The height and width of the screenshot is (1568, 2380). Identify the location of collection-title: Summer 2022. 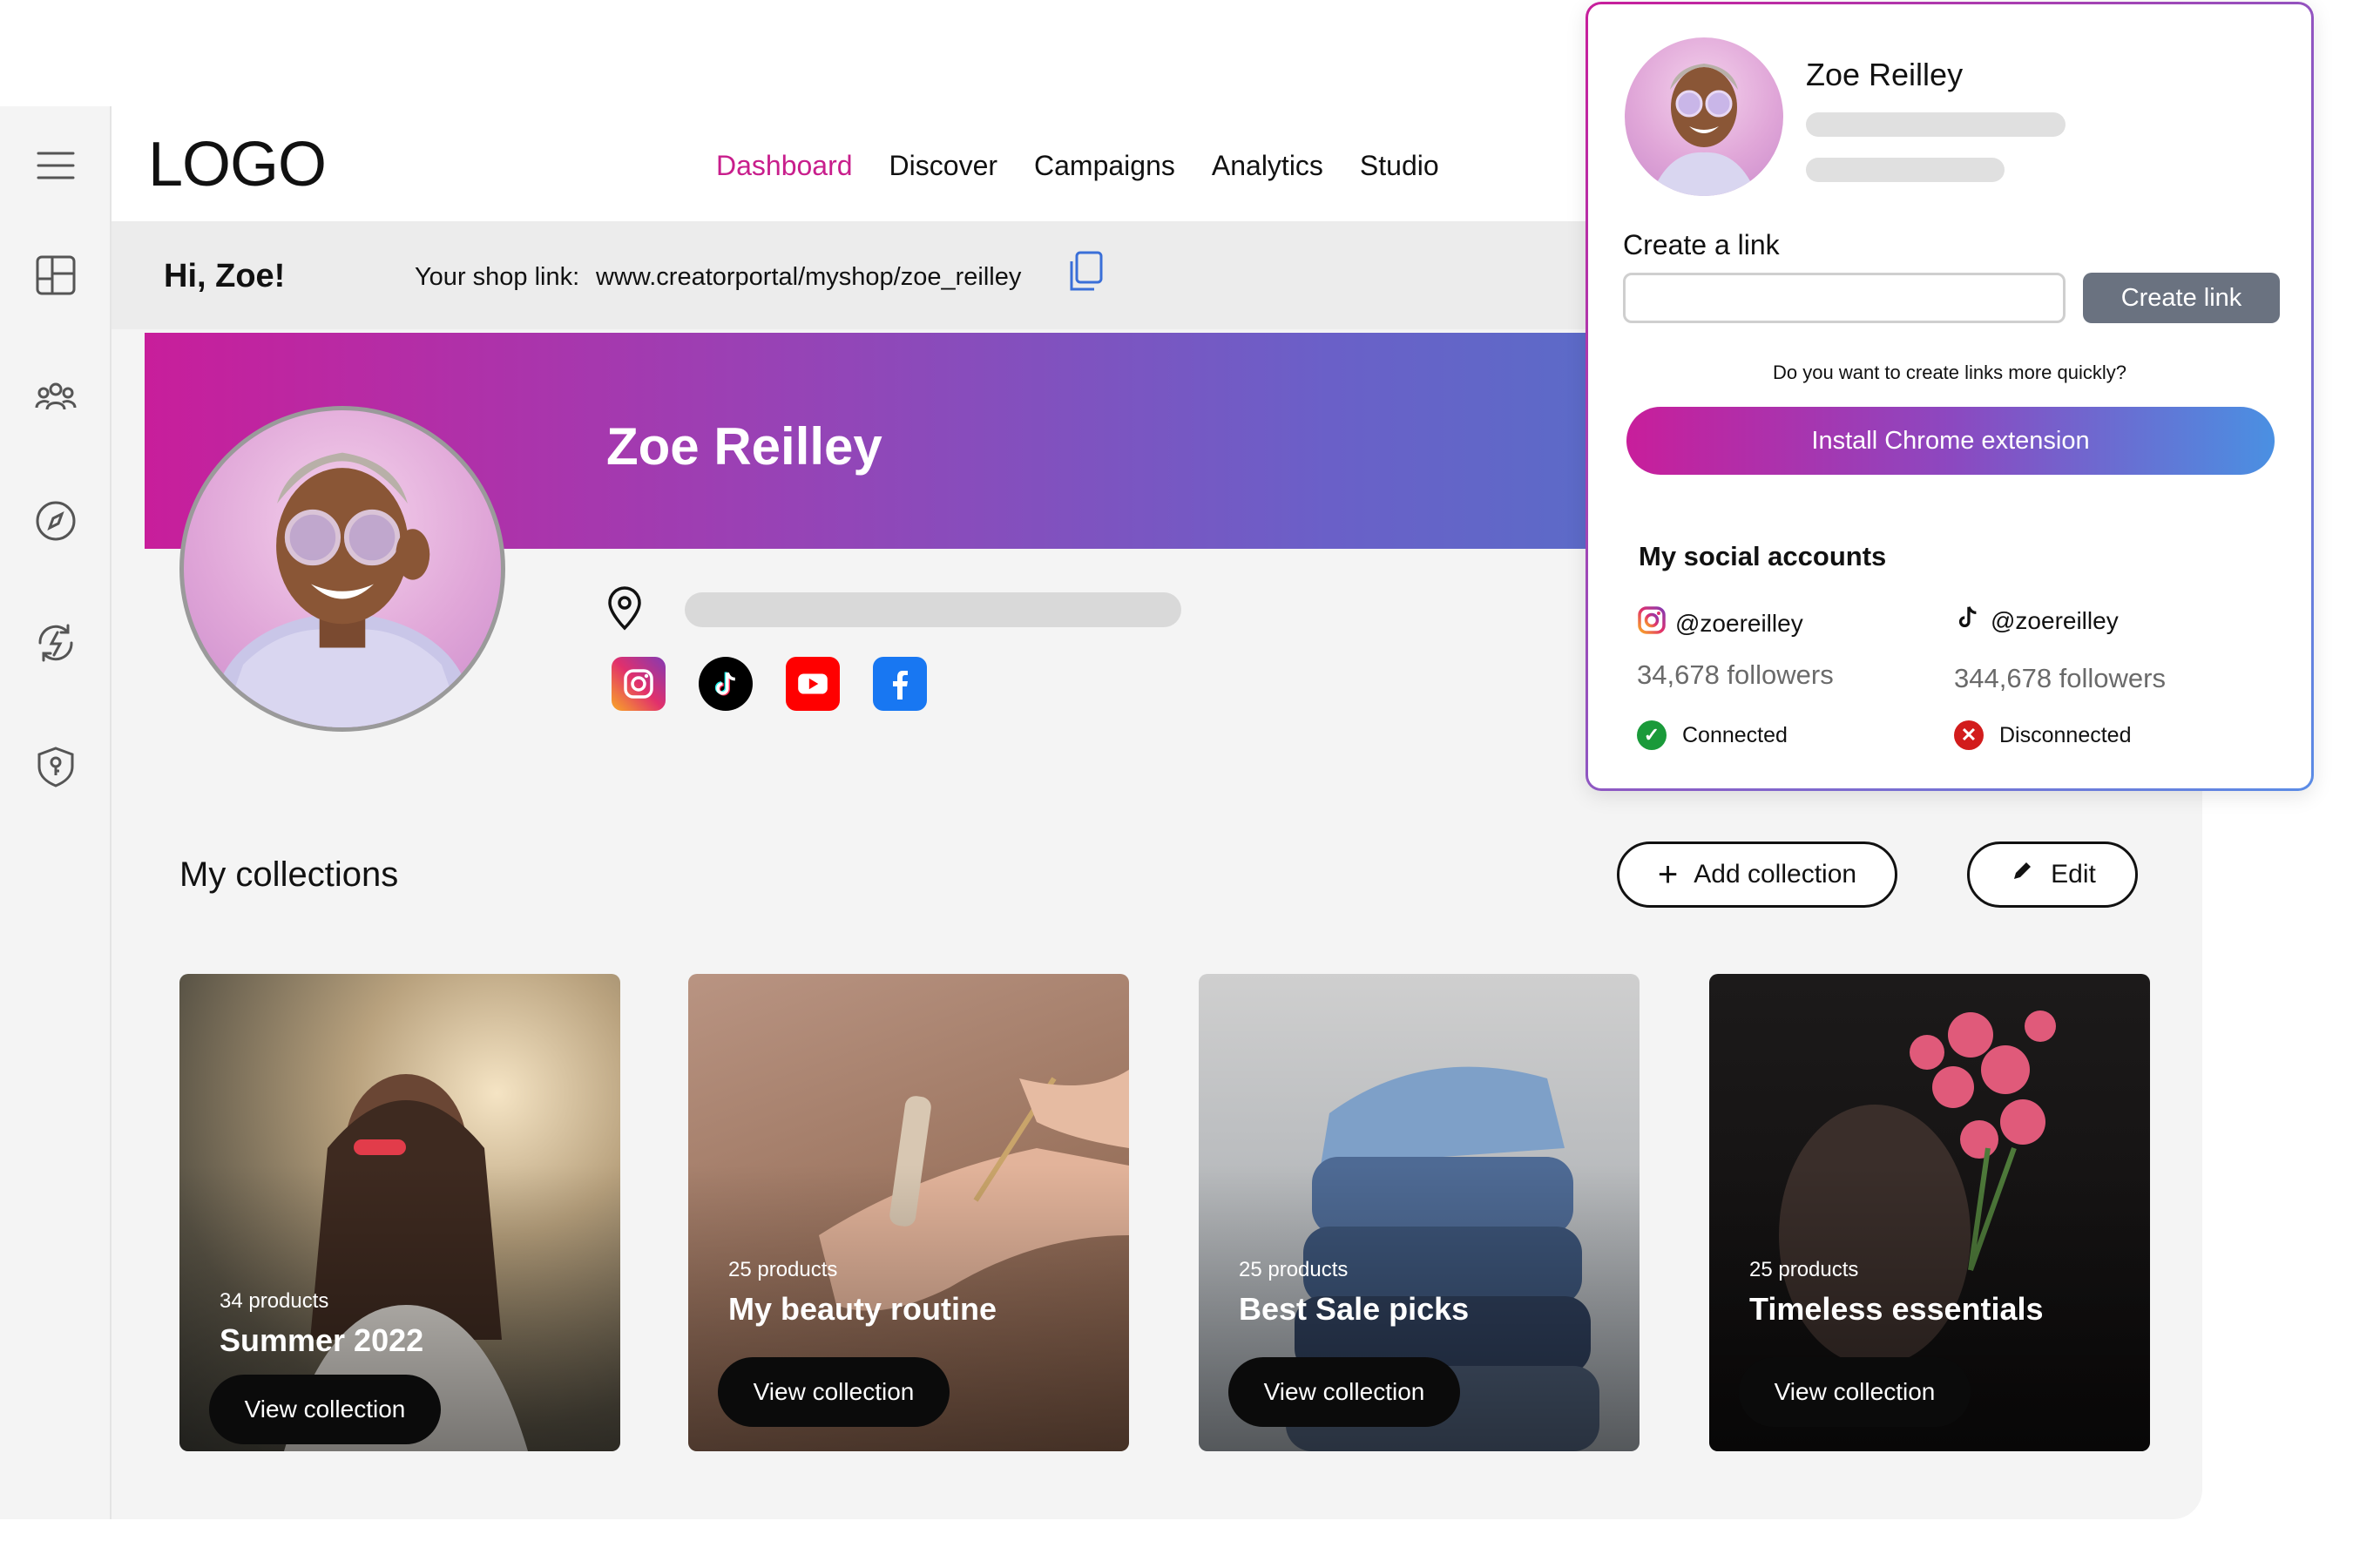
(322, 1340).